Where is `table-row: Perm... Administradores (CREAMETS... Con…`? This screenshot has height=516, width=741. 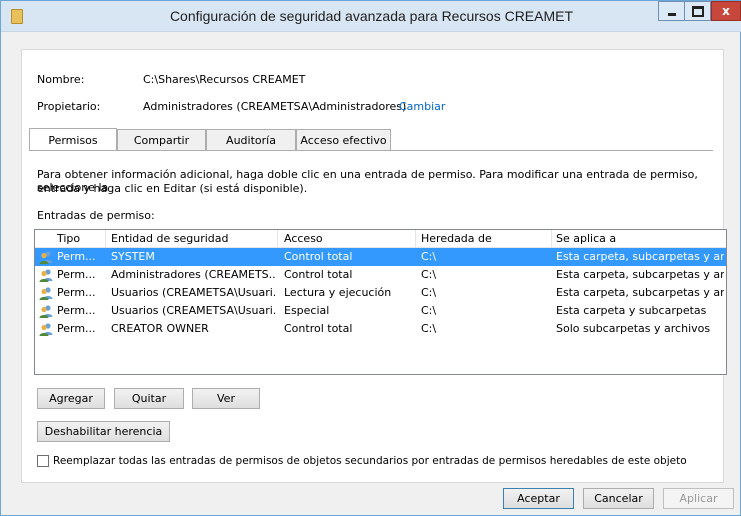
table-row: Perm... Administradores (CREAMETS... Con… is located at coordinates (380, 275).